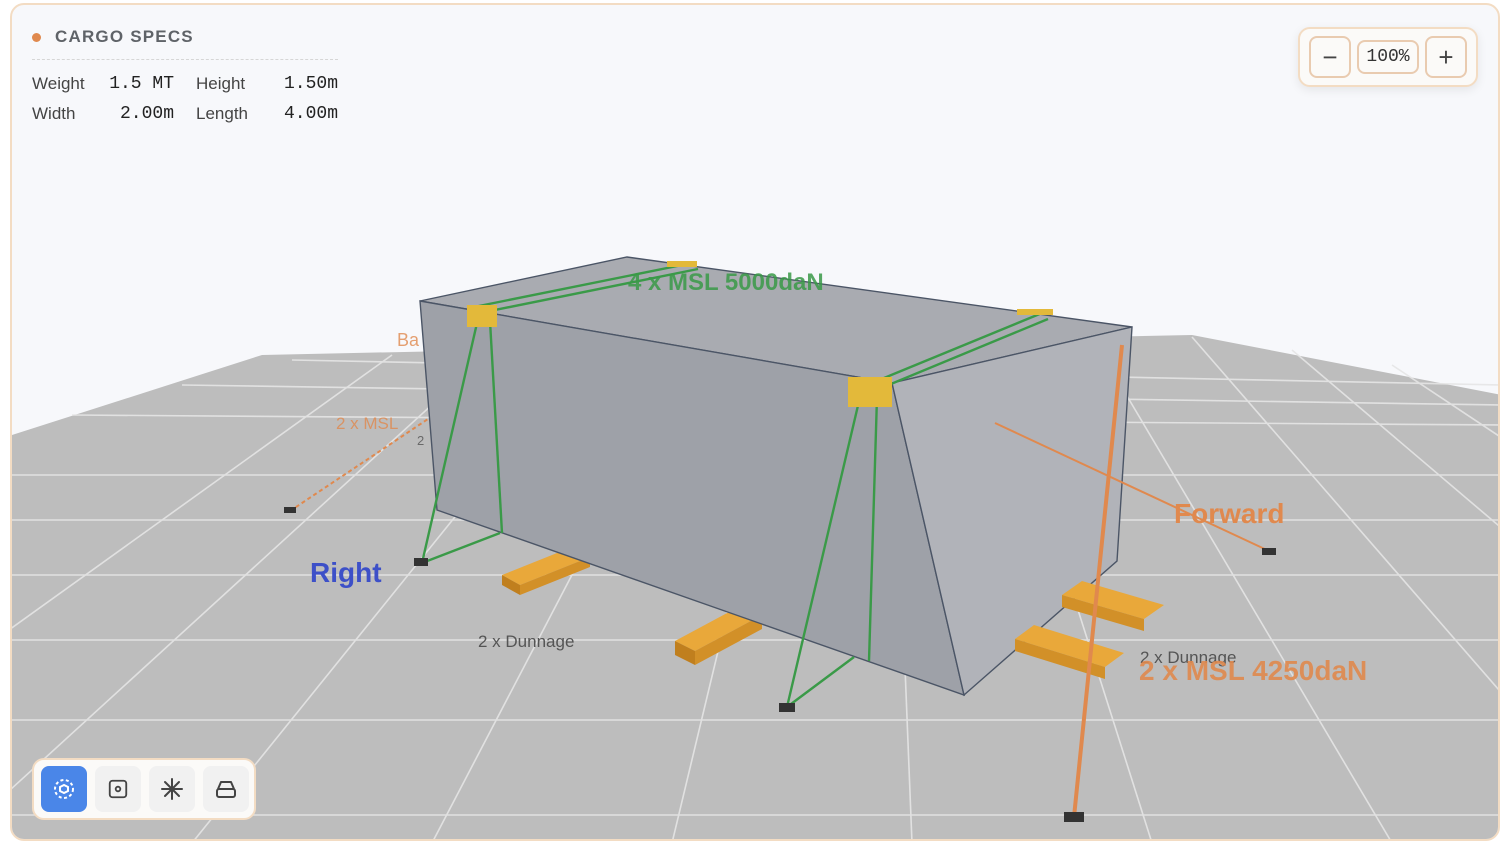 This screenshot has height=850, width=1508. I want to click on zoom-level: 100%, so click(1388, 57).